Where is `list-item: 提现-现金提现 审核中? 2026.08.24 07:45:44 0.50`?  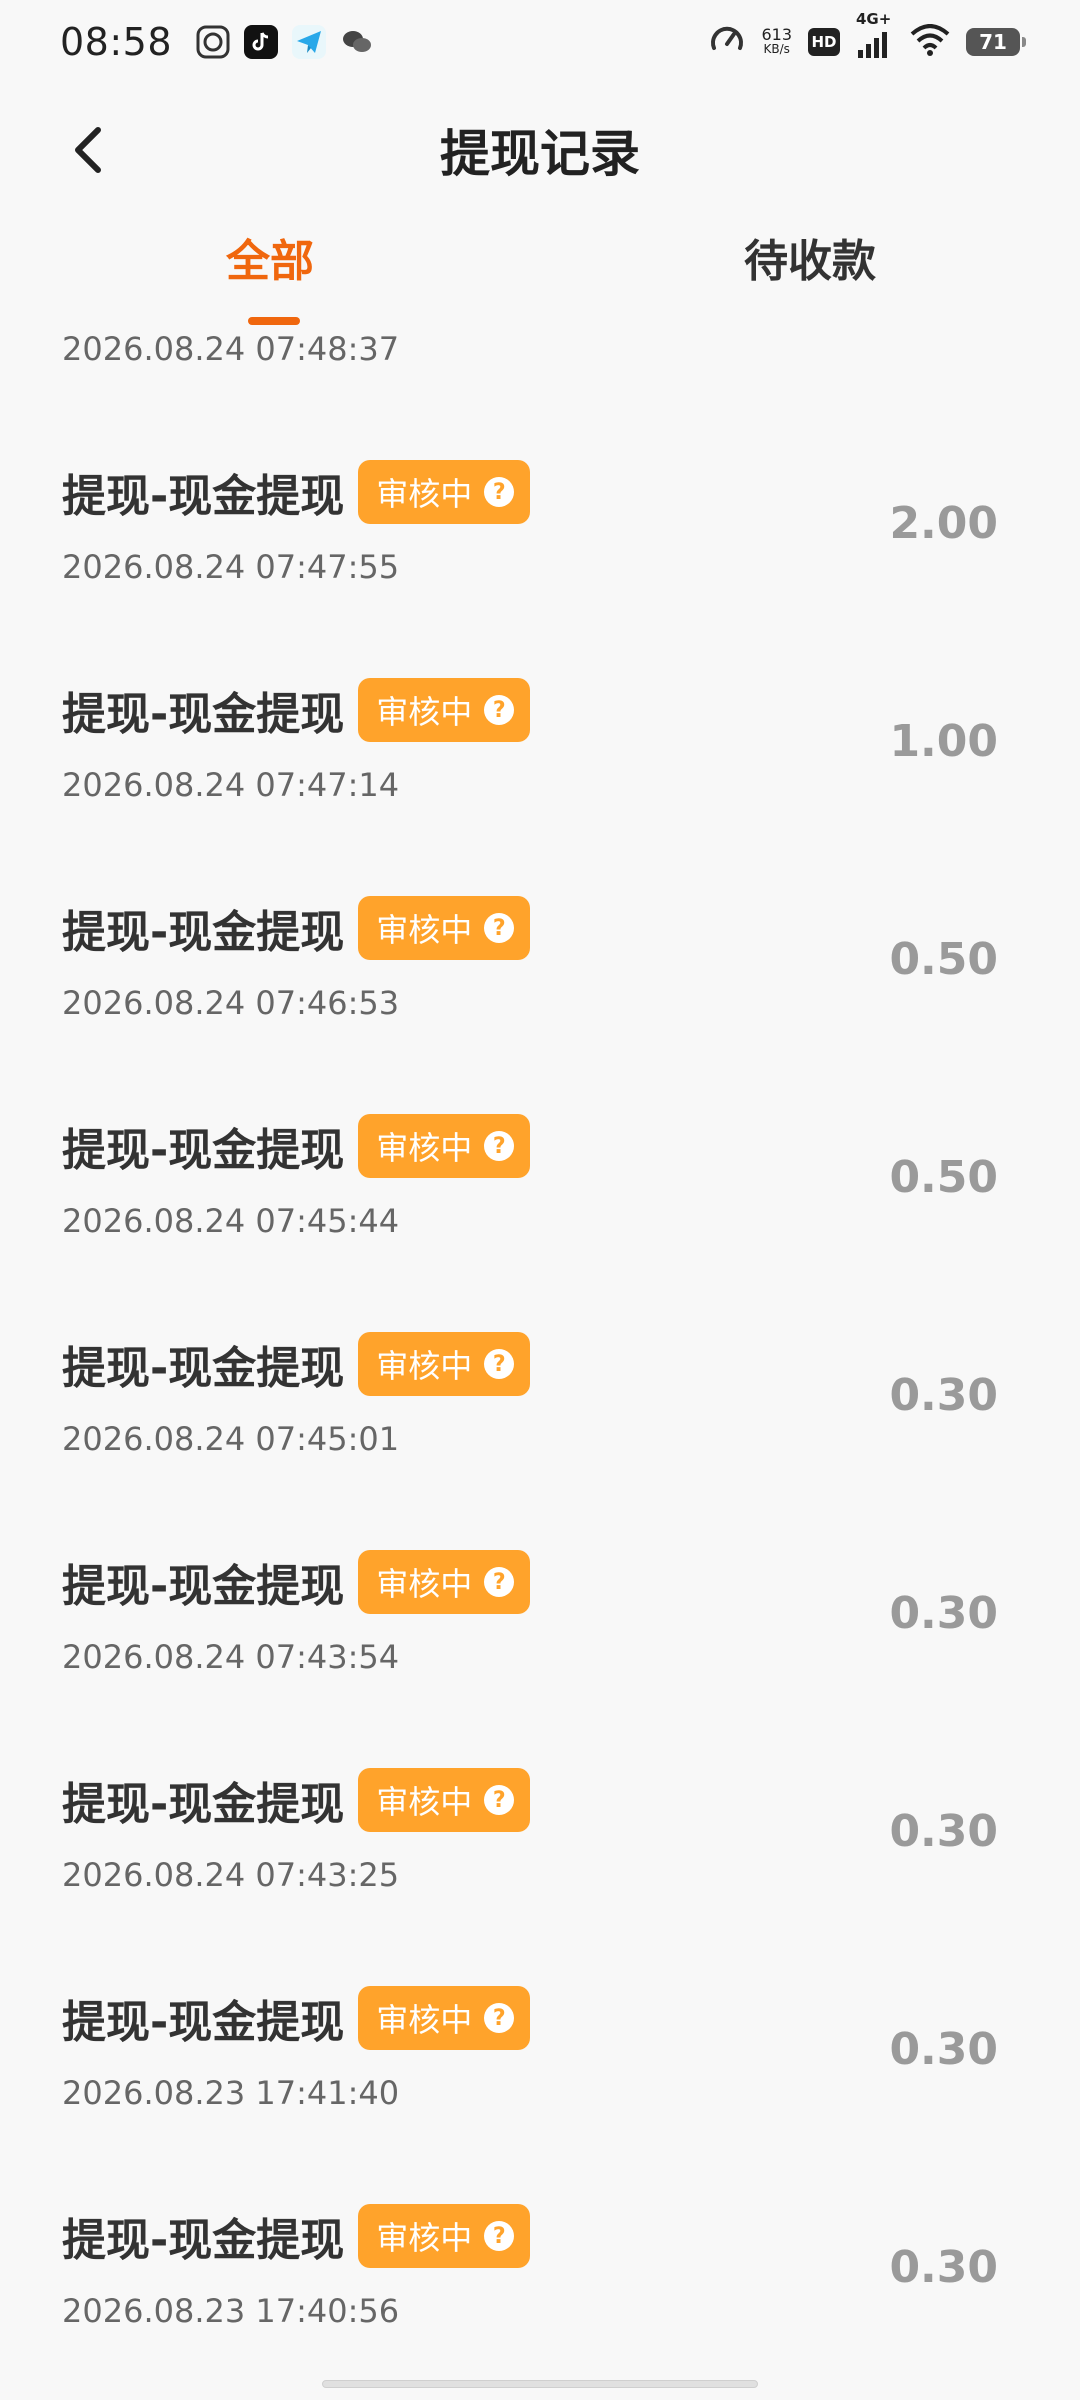
list-item: 提现-现金提现 审核中? 2026.08.24 07:45:44 0.50 is located at coordinates (540, 1112).